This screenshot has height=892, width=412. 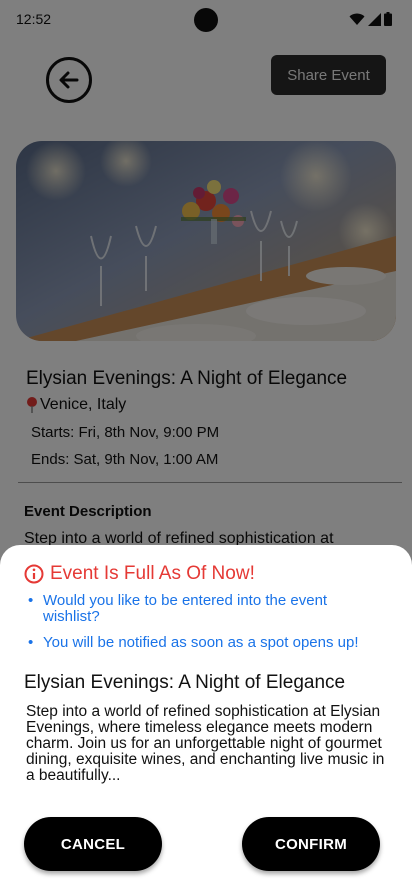 What do you see at coordinates (311, 844) in the screenshot?
I see `confirm-button: CONFIRM` at bounding box center [311, 844].